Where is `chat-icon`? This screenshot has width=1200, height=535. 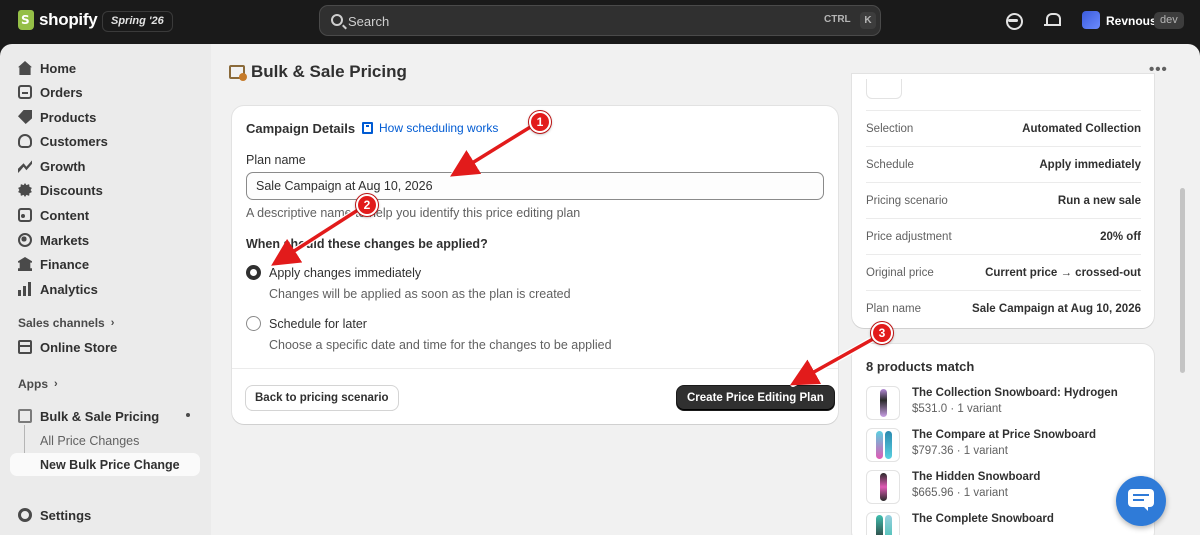 chat-icon is located at coordinates (1141, 500).